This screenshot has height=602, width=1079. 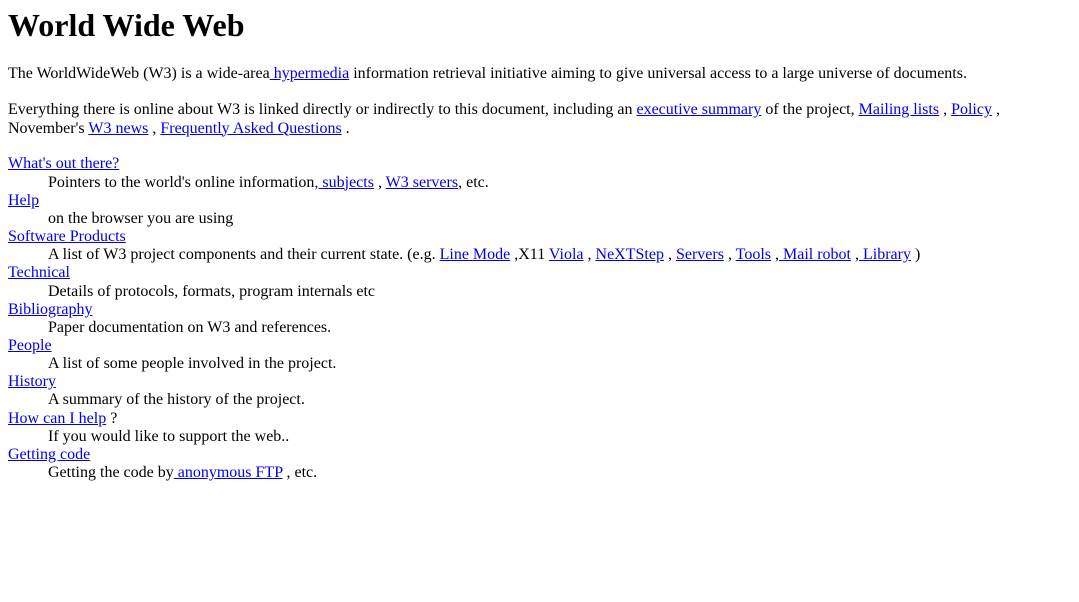 What do you see at coordinates (473, 182) in the screenshot?
I see `desc-text-0c: , etc.` at bounding box center [473, 182].